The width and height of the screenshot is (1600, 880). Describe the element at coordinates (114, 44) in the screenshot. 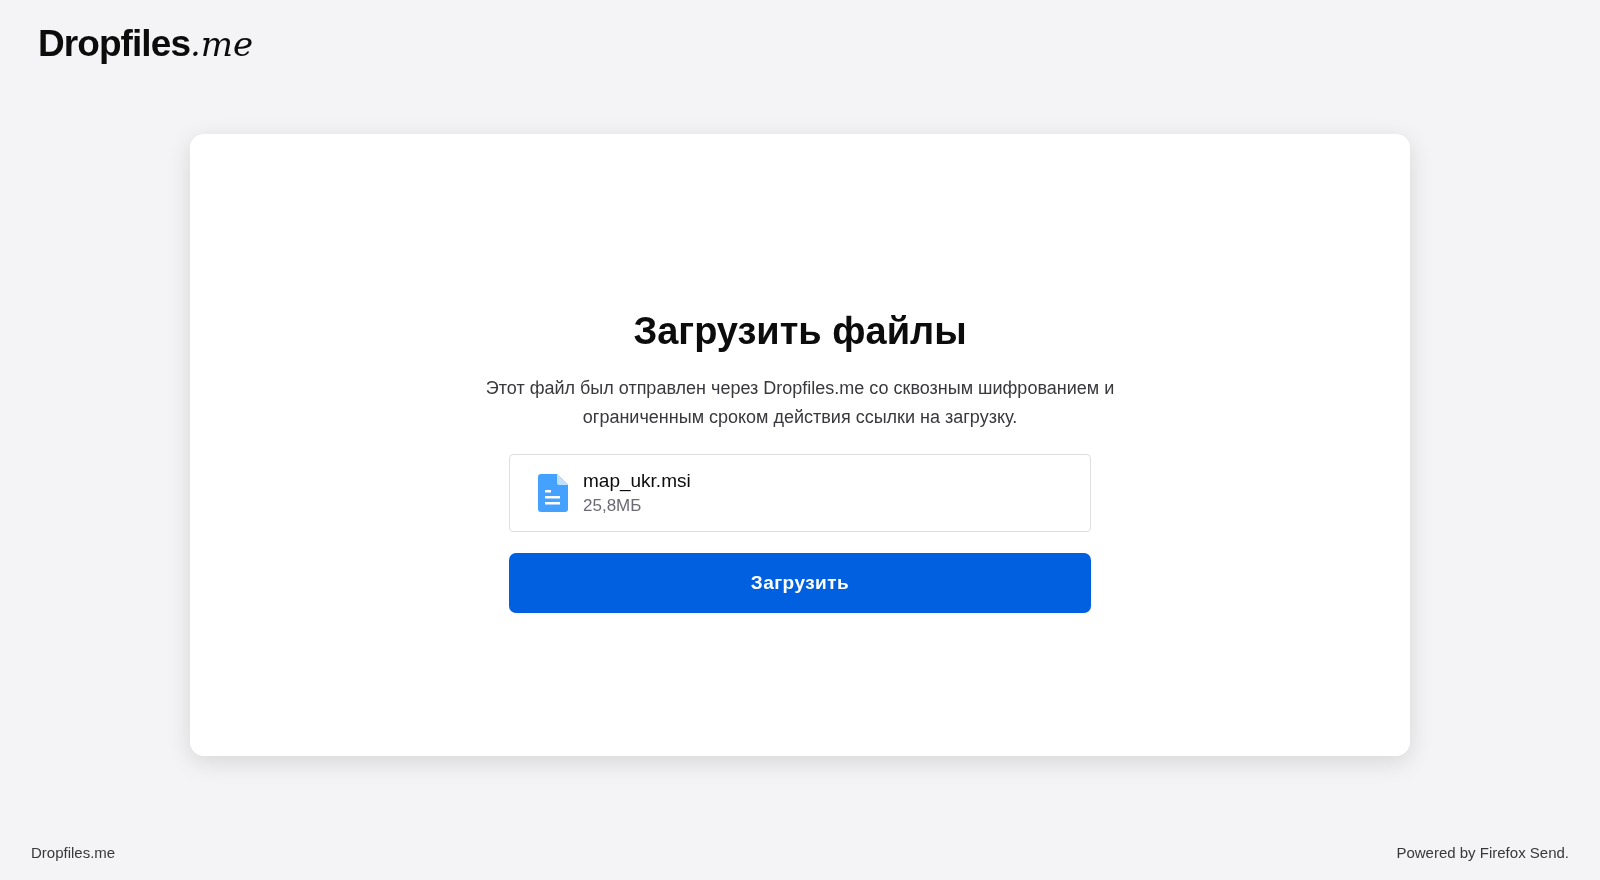

I see `logo-text: Dropfiles` at that location.